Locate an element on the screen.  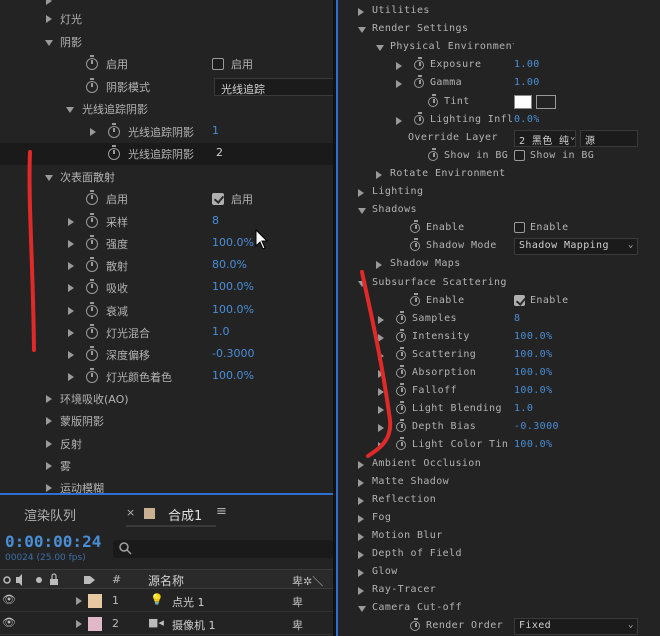
current-time-display: 0:00:00:24 is located at coordinates (53, 541).